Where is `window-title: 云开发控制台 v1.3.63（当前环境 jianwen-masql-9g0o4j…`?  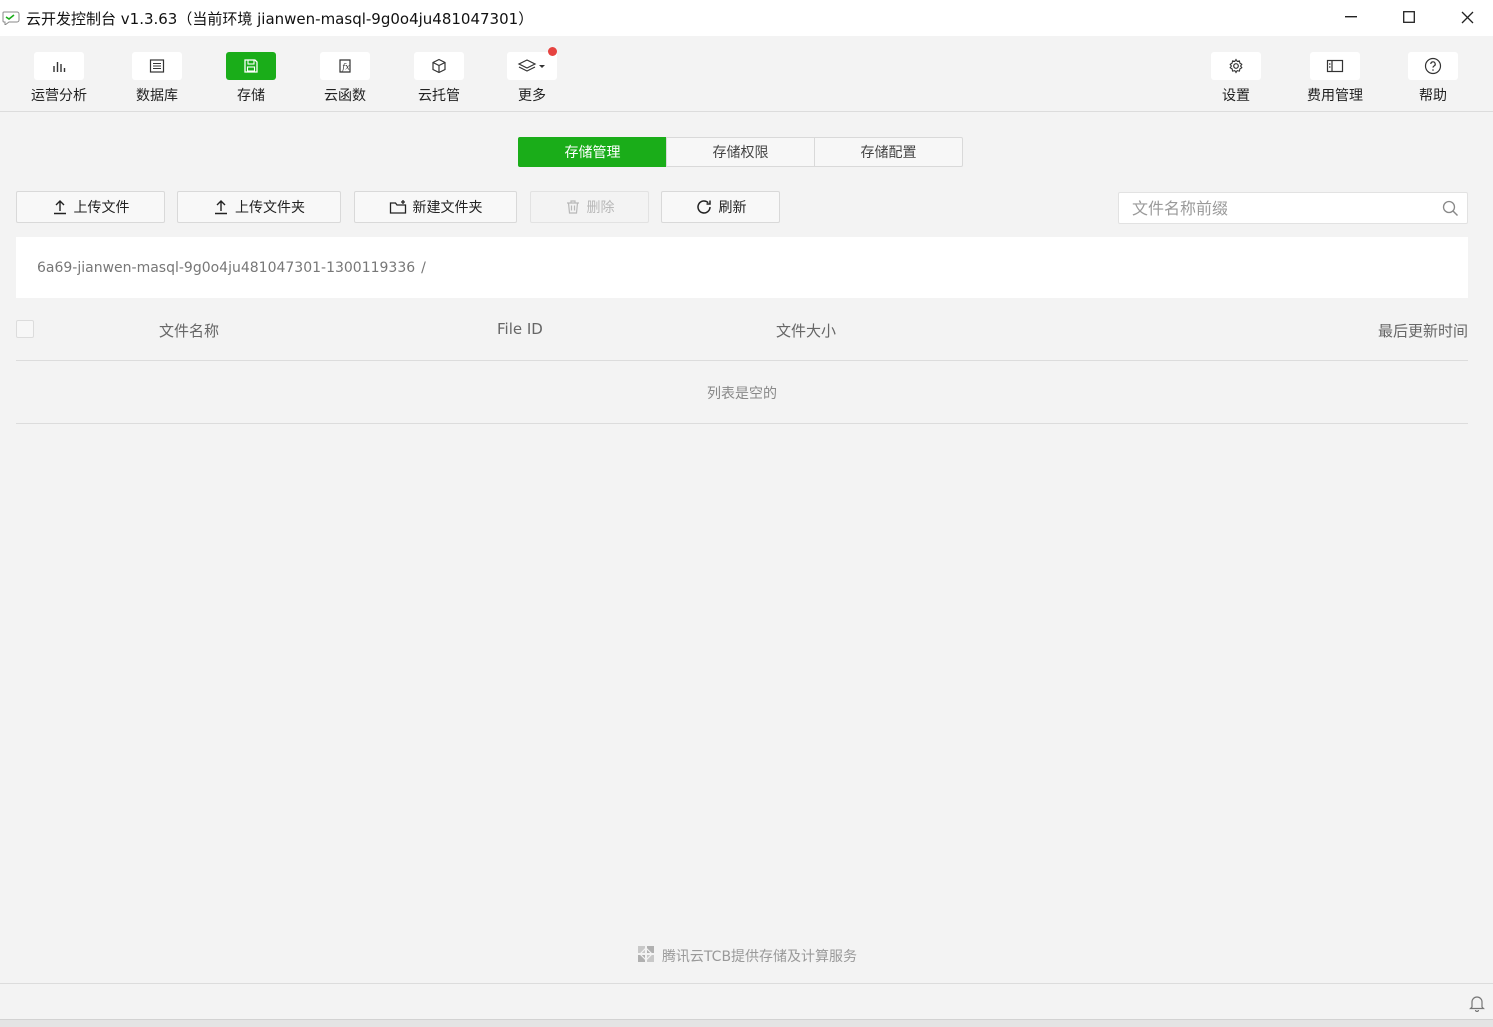 window-title: 云开发控制台 v1.3.63（当前环境 jianwen-masql-9g0o4j… is located at coordinates (280, 19).